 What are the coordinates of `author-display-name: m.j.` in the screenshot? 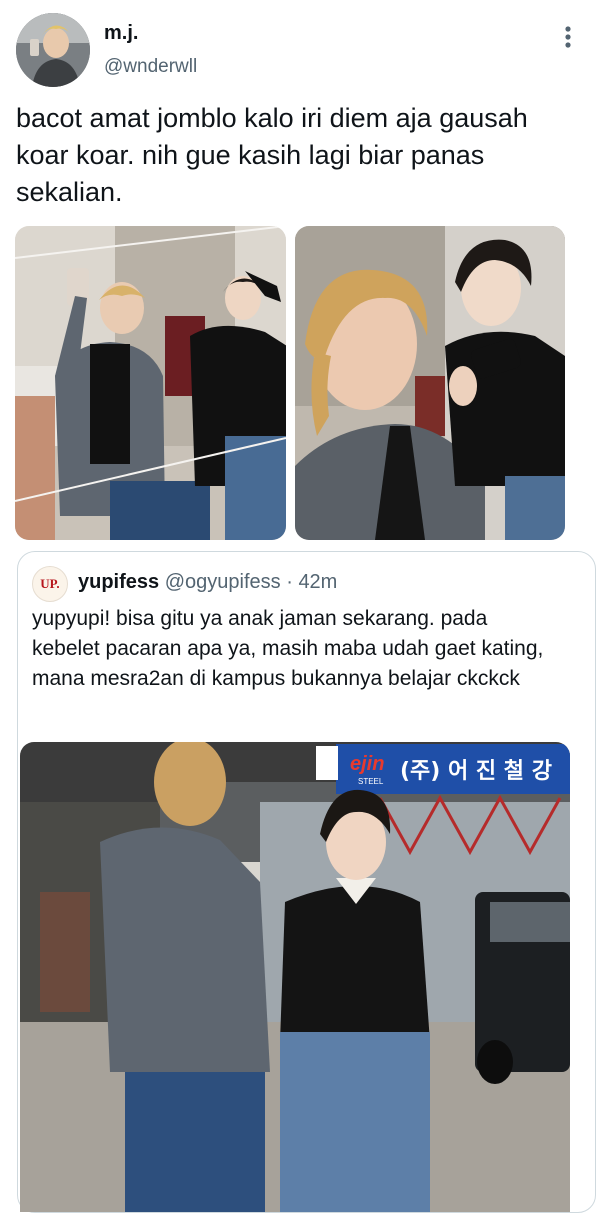 It's located at (121, 33).